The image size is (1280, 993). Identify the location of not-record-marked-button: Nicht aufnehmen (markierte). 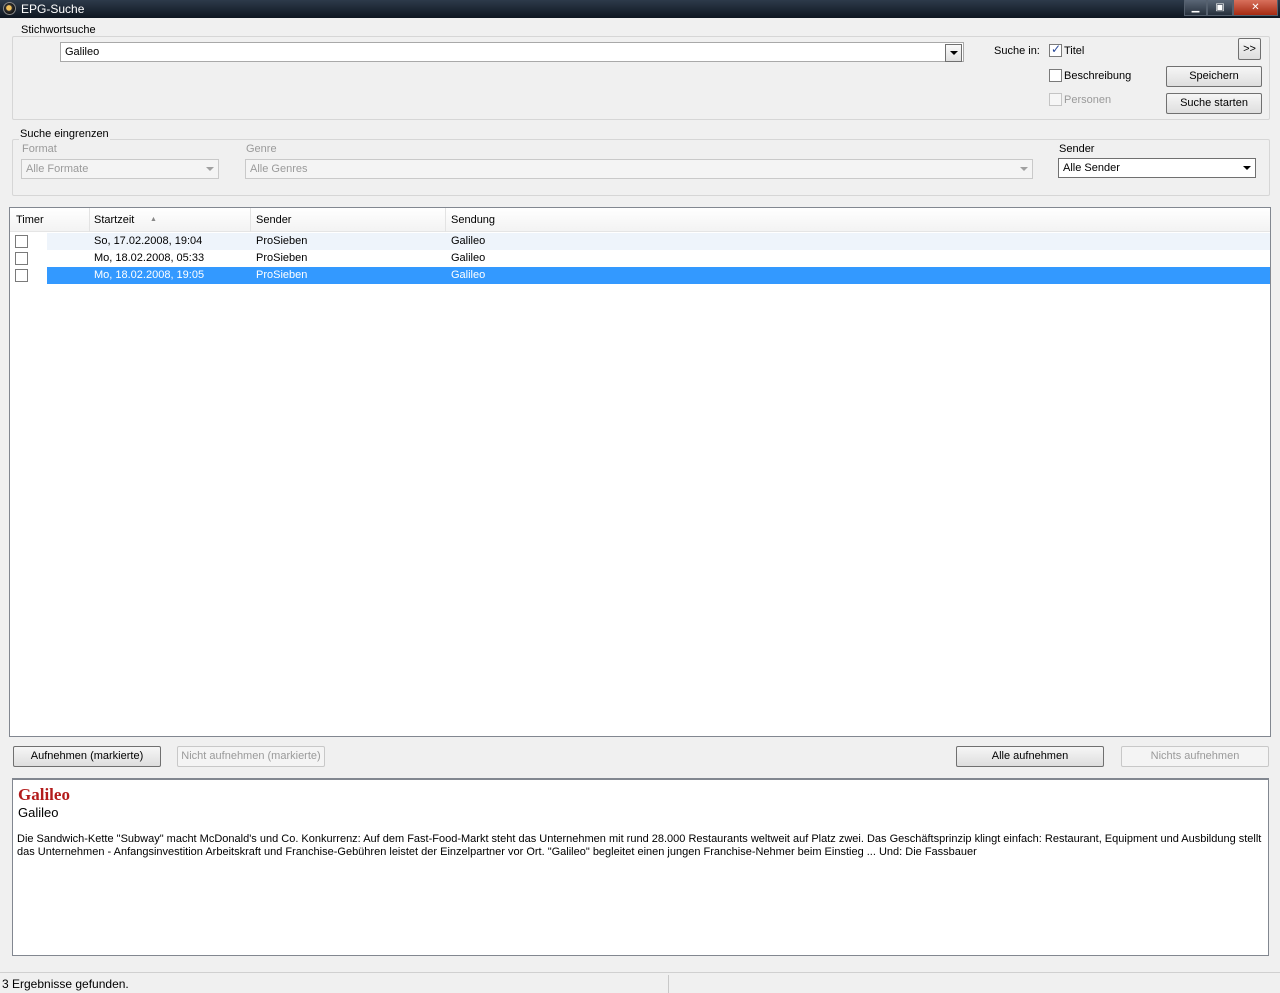
(251, 756).